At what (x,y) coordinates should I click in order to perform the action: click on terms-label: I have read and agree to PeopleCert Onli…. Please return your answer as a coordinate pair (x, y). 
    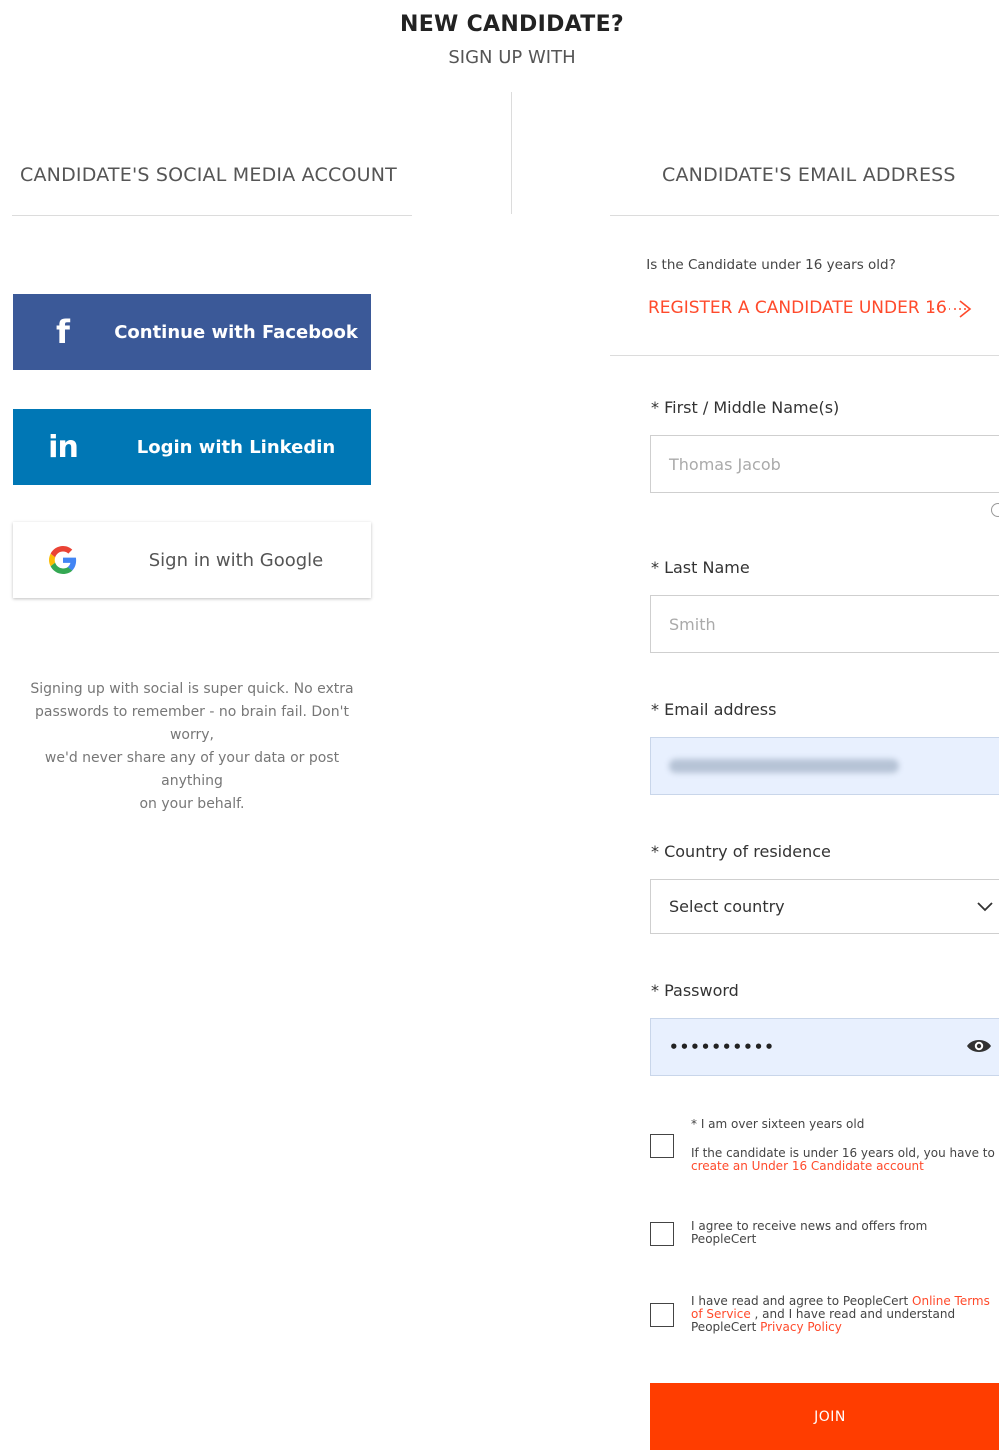
    Looking at the image, I should click on (840, 1314).